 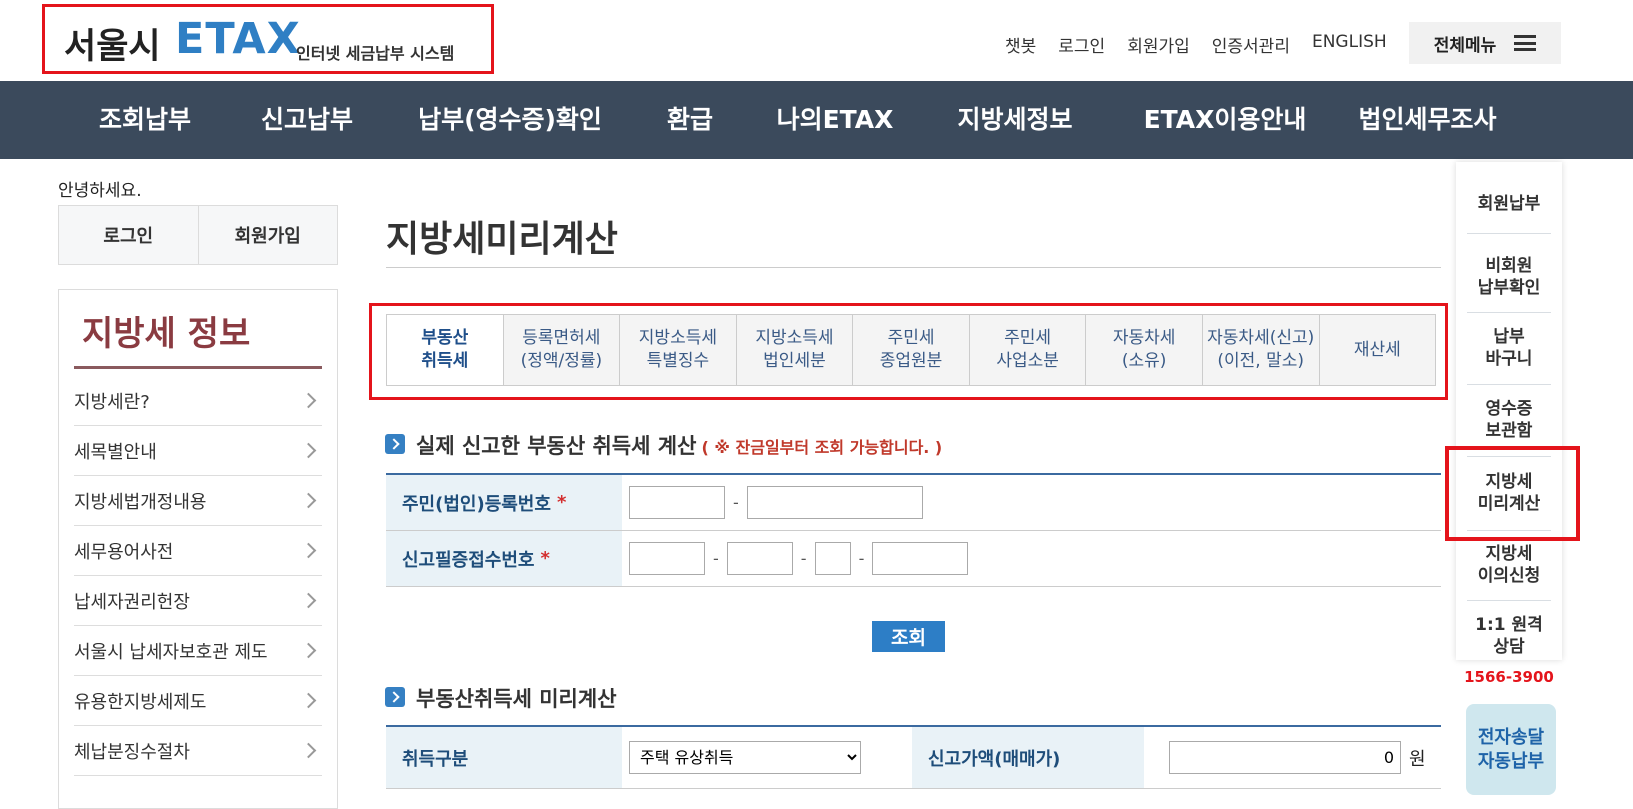 I want to click on section1-heading: 실제 신고한 부동산 취득세 계산 ( ※ 잔금일부터 조회 가능합니다. ), so click(x=679, y=445).